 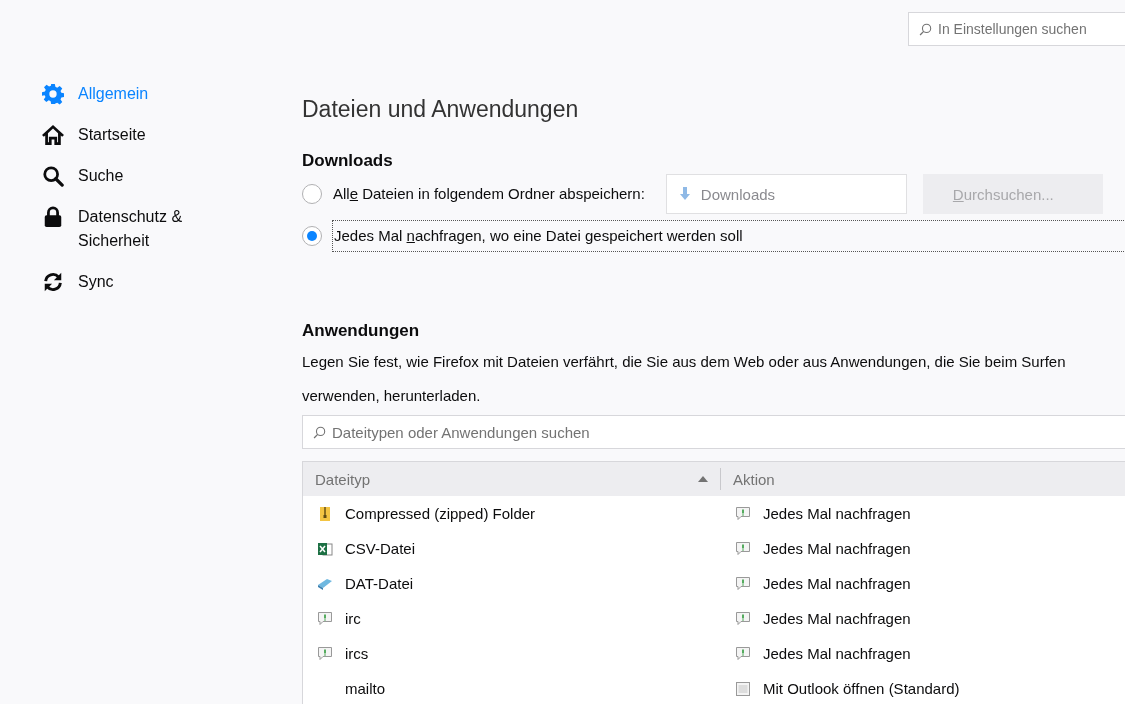 What do you see at coordinates (703, 479) in the screenshot?
I see `sort-arrow-icon` at bounding box center [703, 479].